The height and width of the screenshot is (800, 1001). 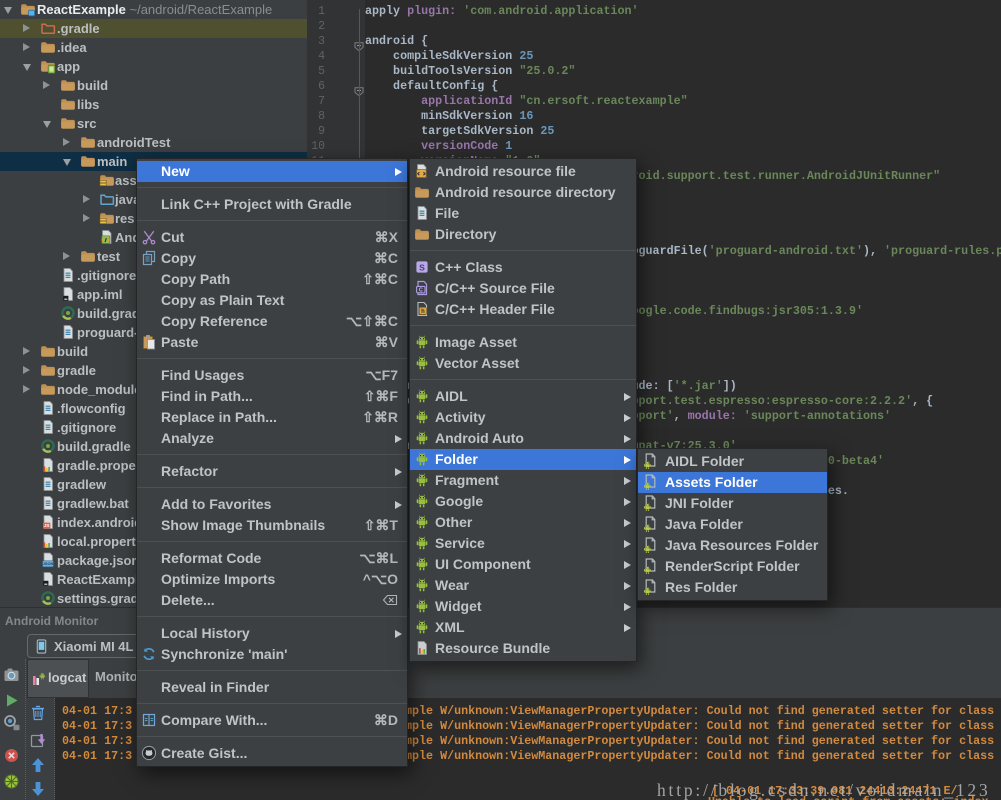 I want to click on svg-text: JSON, so click(x=48, y=563).